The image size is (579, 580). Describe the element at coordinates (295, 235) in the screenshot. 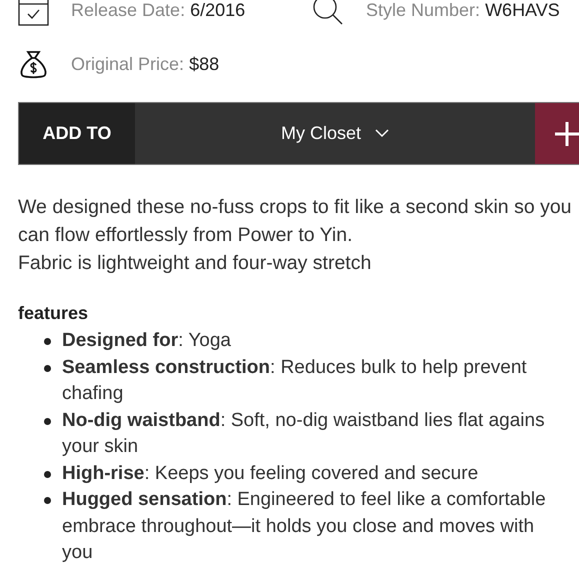

I see `description-text: We designed these no-fuss crops to fit like a second skin so you can flow effortlessly from Power to Yin. Fabric is lightweight and four-way stretch` at that location.